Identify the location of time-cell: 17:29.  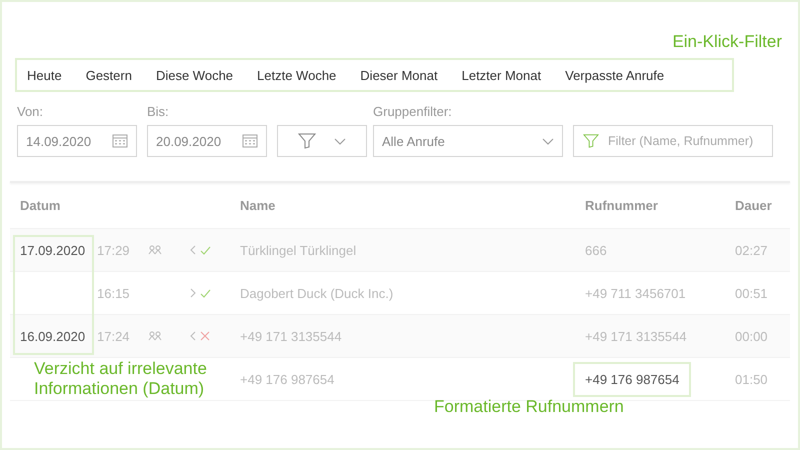
(113, 250).